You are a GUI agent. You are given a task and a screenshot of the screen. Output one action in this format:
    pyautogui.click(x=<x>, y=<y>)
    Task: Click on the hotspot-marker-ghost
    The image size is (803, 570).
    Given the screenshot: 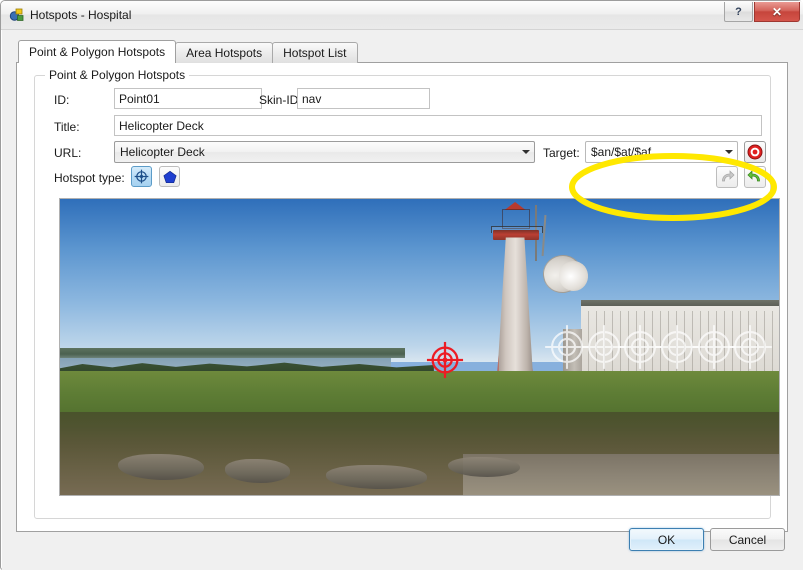 What is the action you would take?
    pyautogui.click(x=750, y=347)
    